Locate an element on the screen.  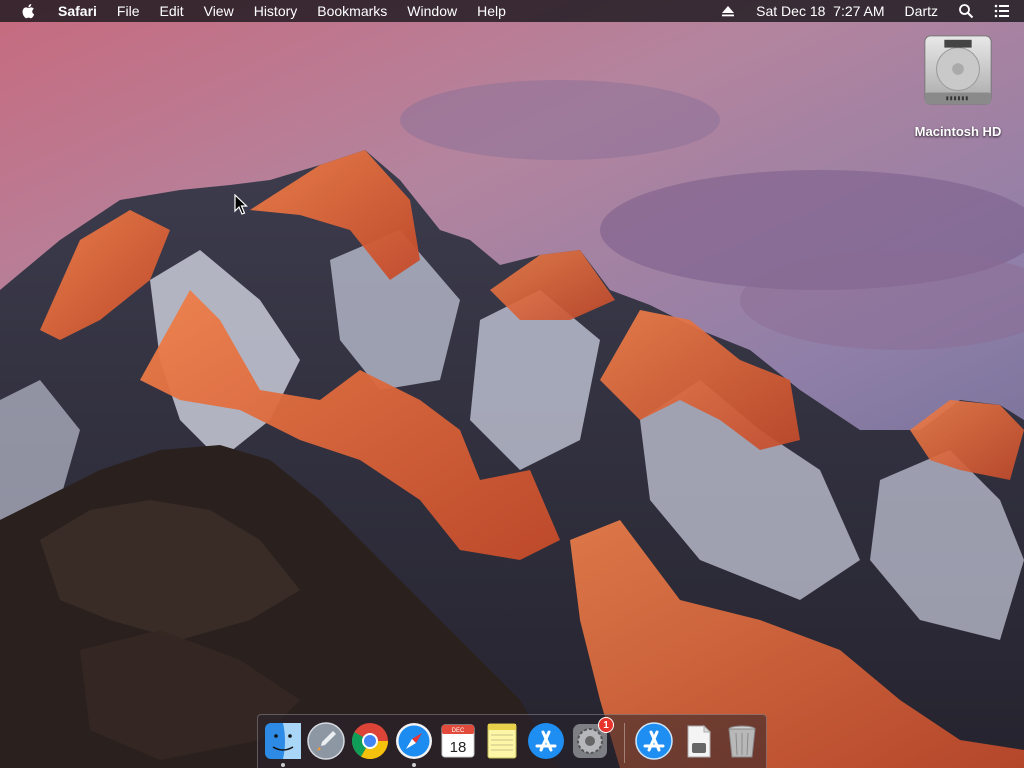
menubar-clock: Sat Dec 18 7:27 AM is located at coordinates (820, 11).